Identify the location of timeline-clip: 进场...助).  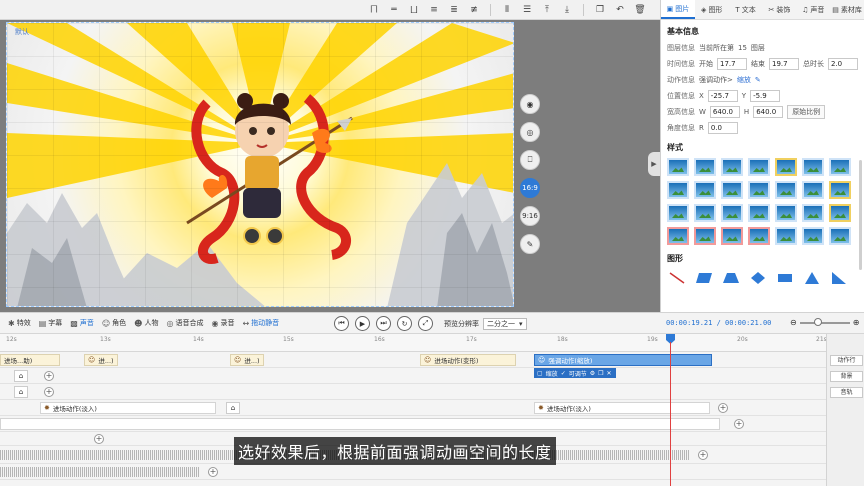
(30, 360).